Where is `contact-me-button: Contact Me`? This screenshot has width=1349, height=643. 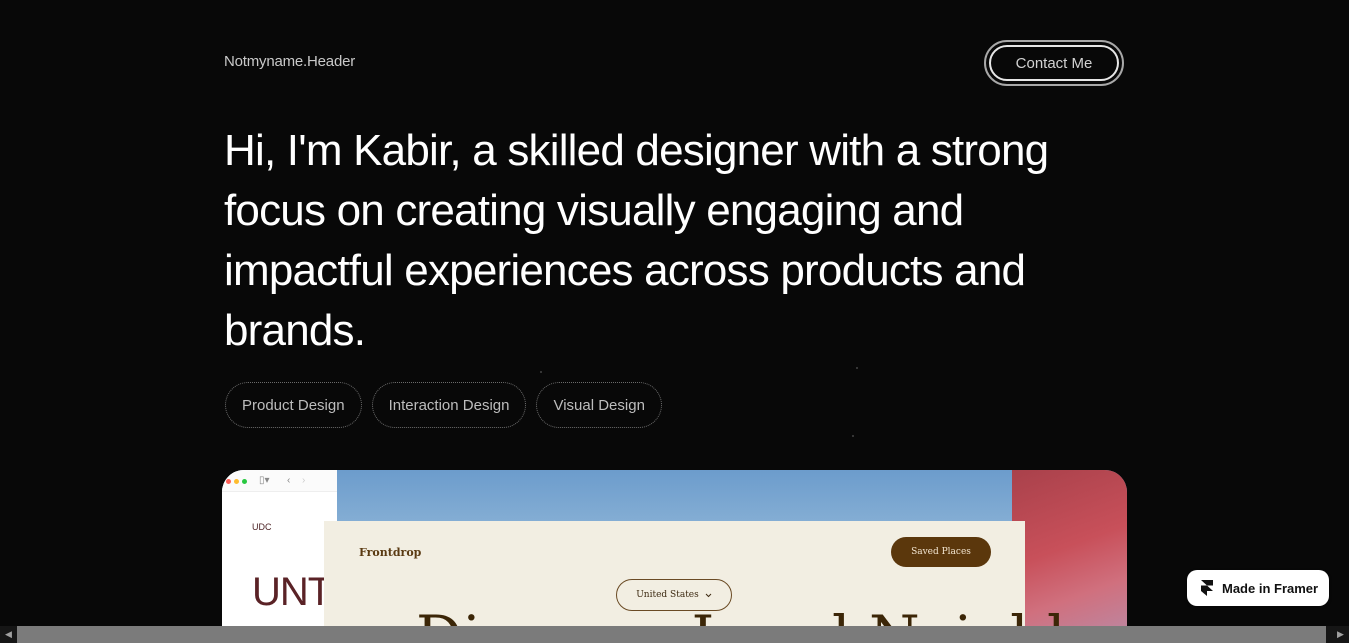 contact-me-button: Contact Me is located at coordinates (1054, 63).